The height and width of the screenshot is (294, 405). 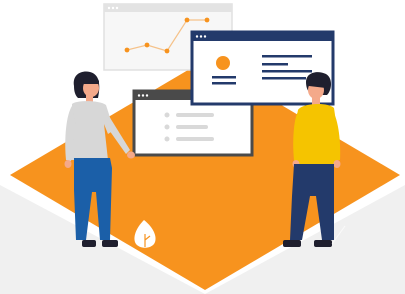 I want to click on profile-avatar, so click(x=223, y=63).